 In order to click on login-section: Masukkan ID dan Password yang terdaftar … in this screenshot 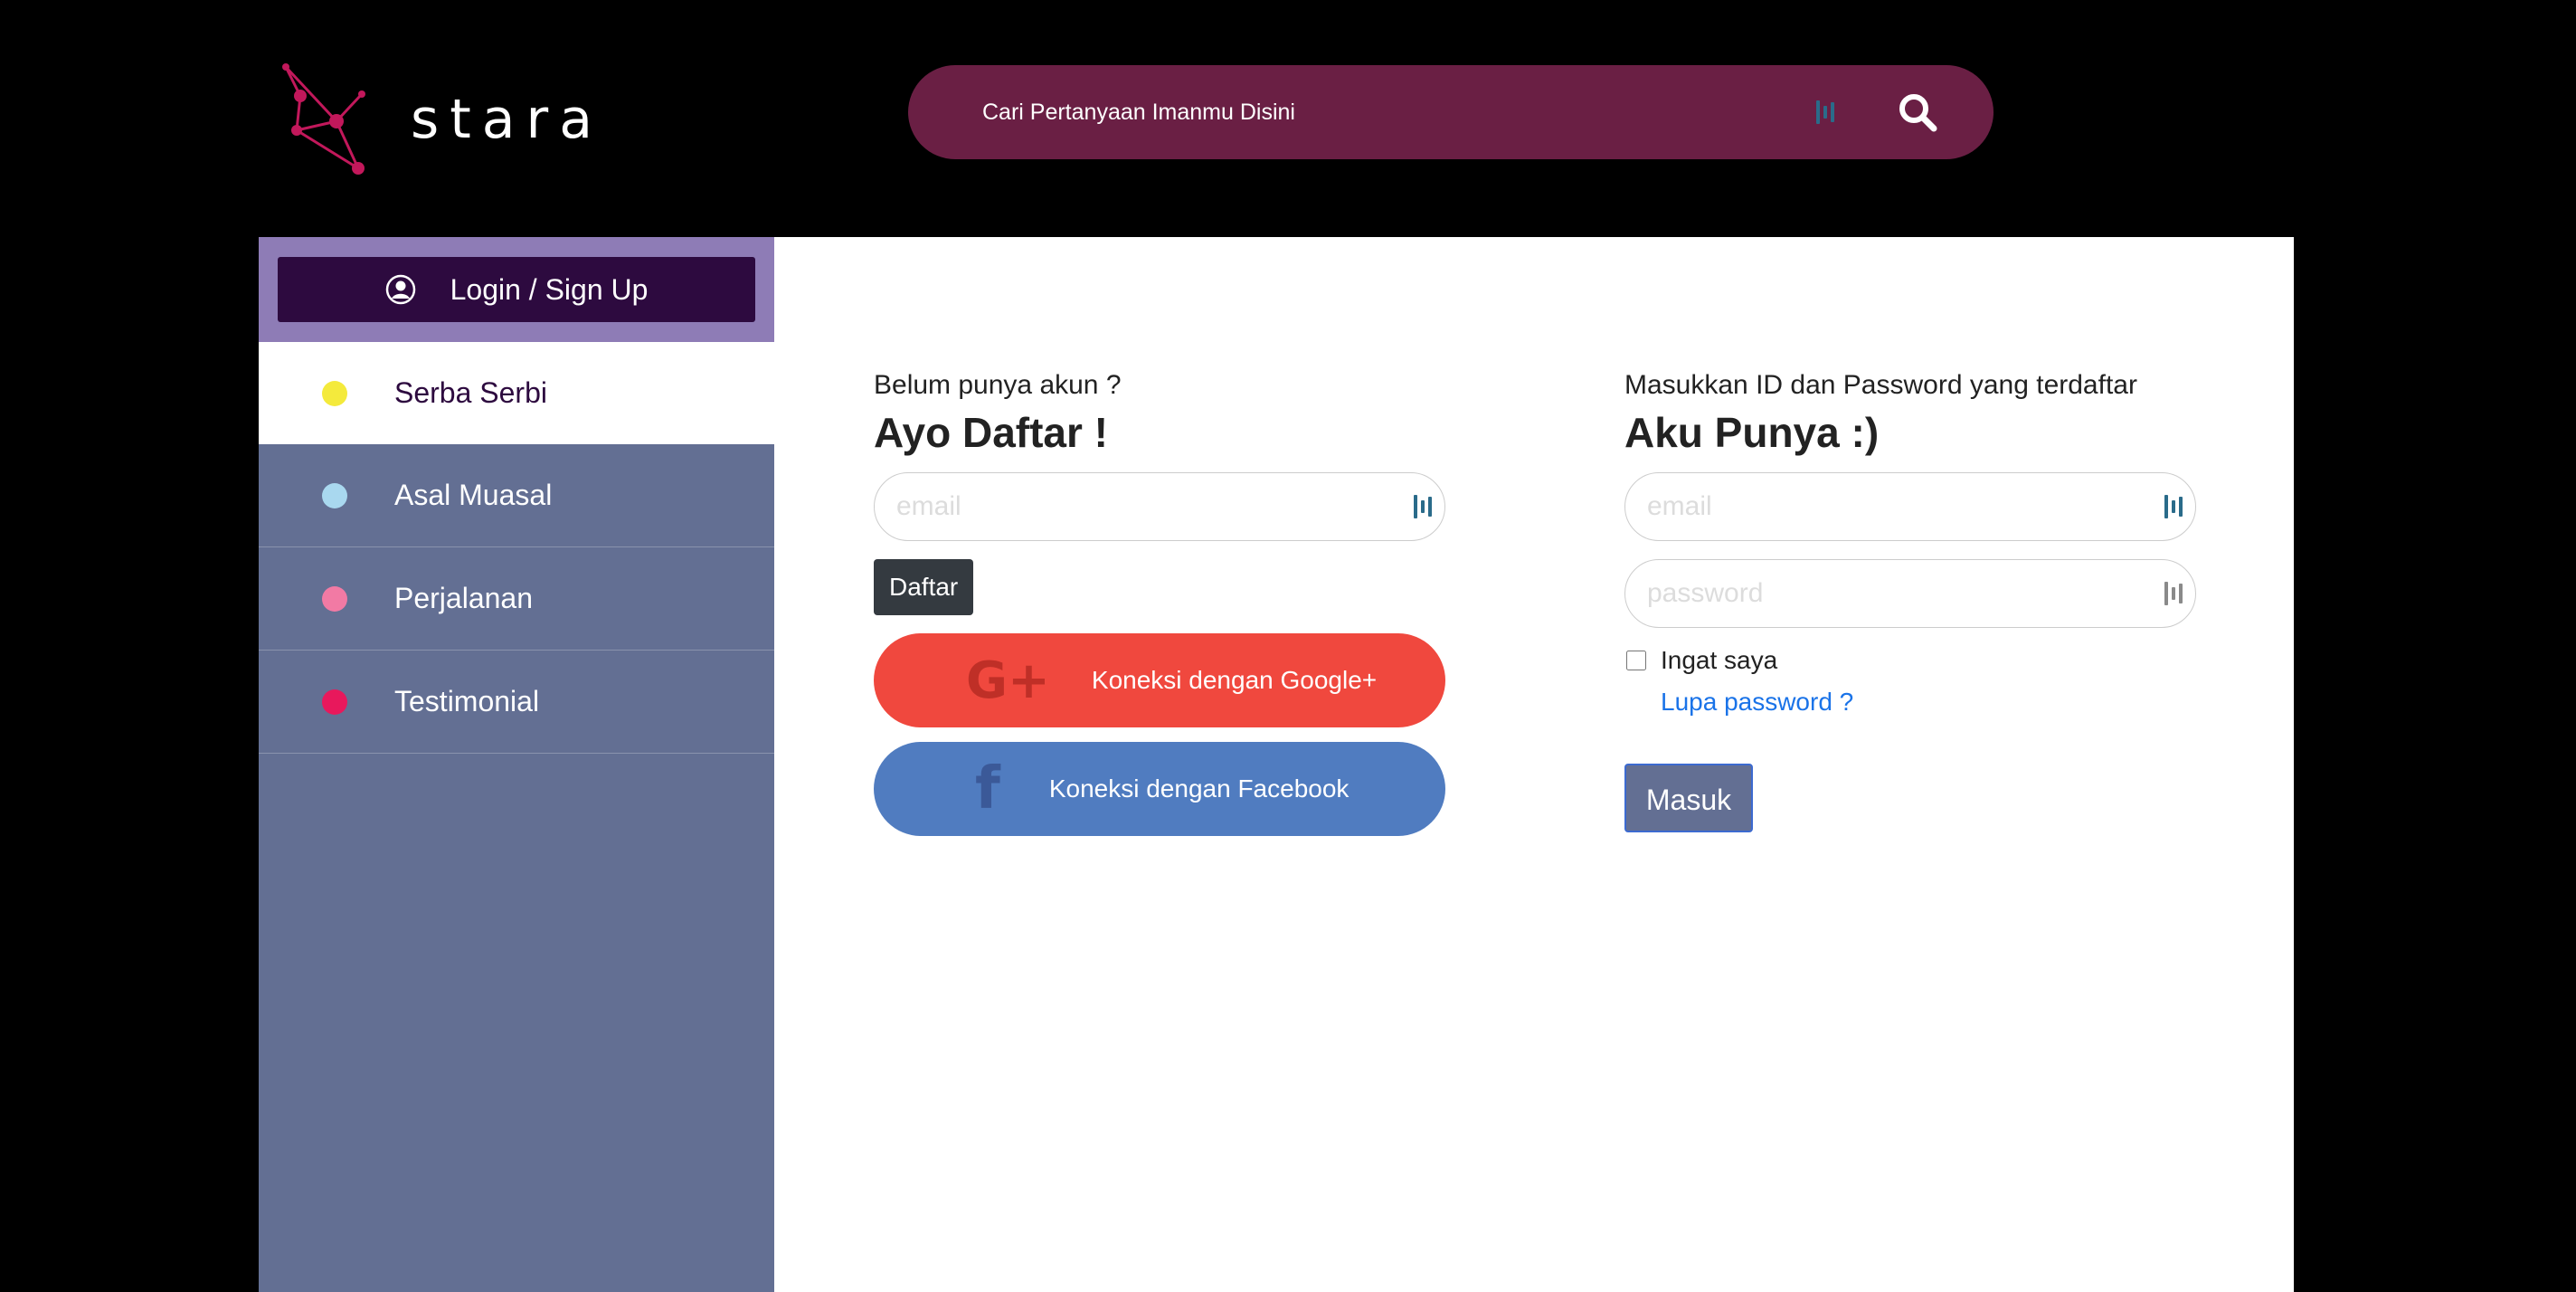, I will do `click(1910, 600)`.